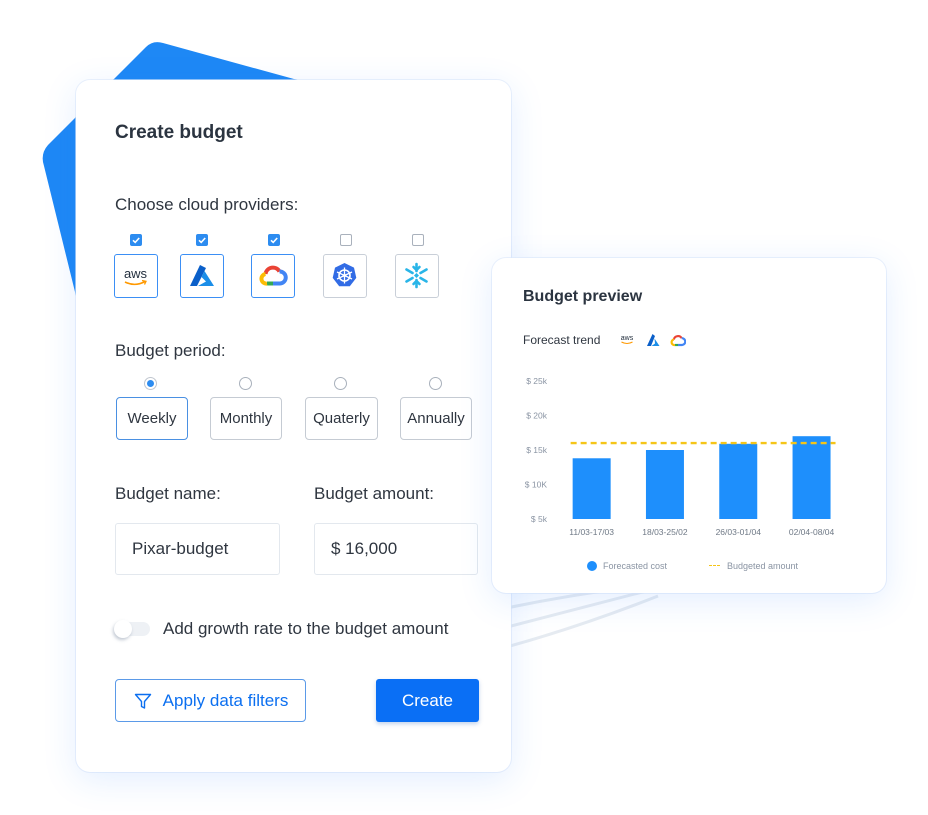 The width and height of the screenshot is (928, 815). I want to click on apply-data-filters-label: Apply data filters, so click(225, 700).